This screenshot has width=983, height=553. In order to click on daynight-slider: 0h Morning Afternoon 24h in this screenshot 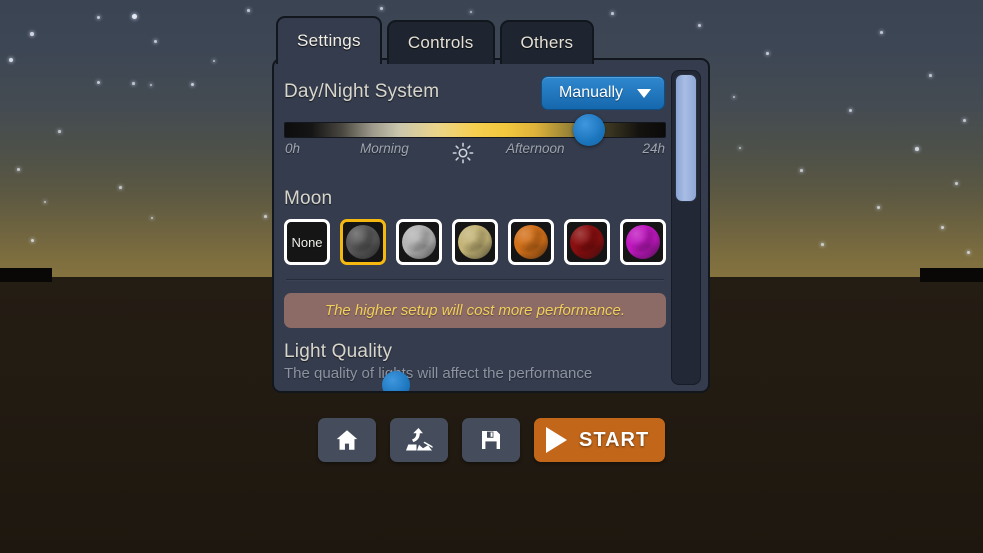, I will do `click(475, 144)`.